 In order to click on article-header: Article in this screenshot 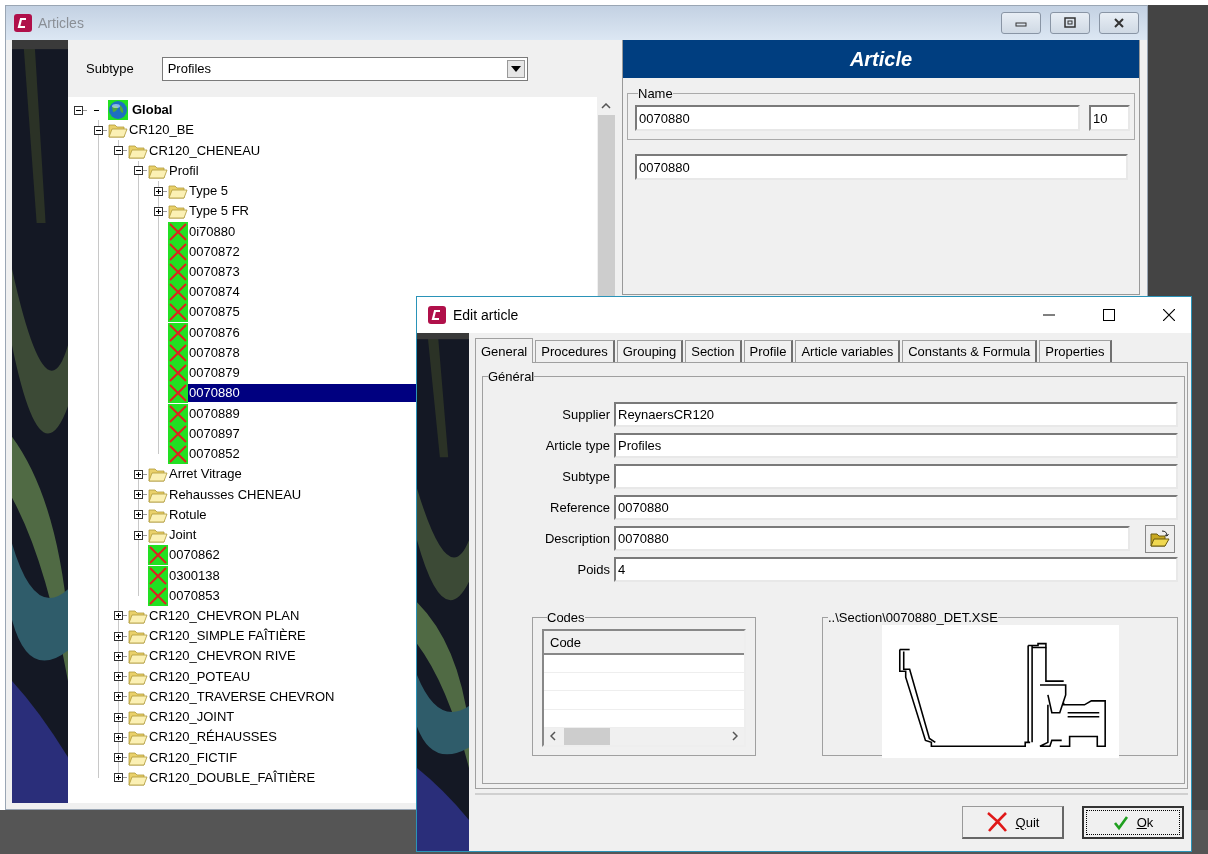, I will do `click(881, 59)`.